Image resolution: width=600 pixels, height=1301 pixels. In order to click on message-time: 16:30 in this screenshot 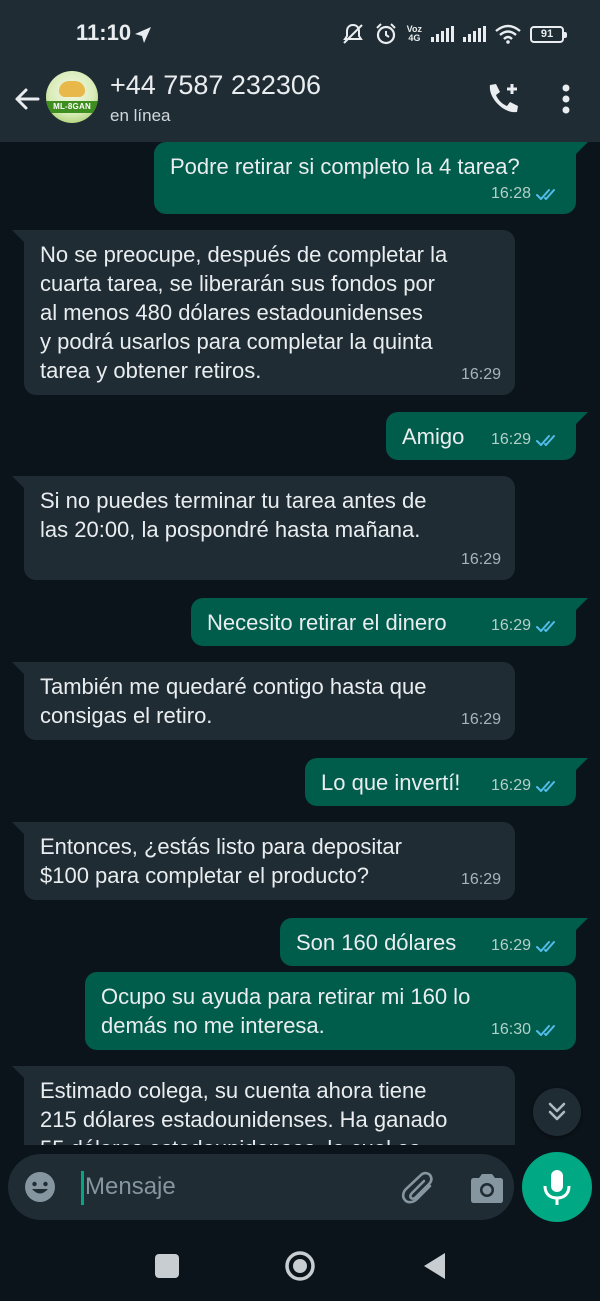, I will do `click(510, 1029)`.